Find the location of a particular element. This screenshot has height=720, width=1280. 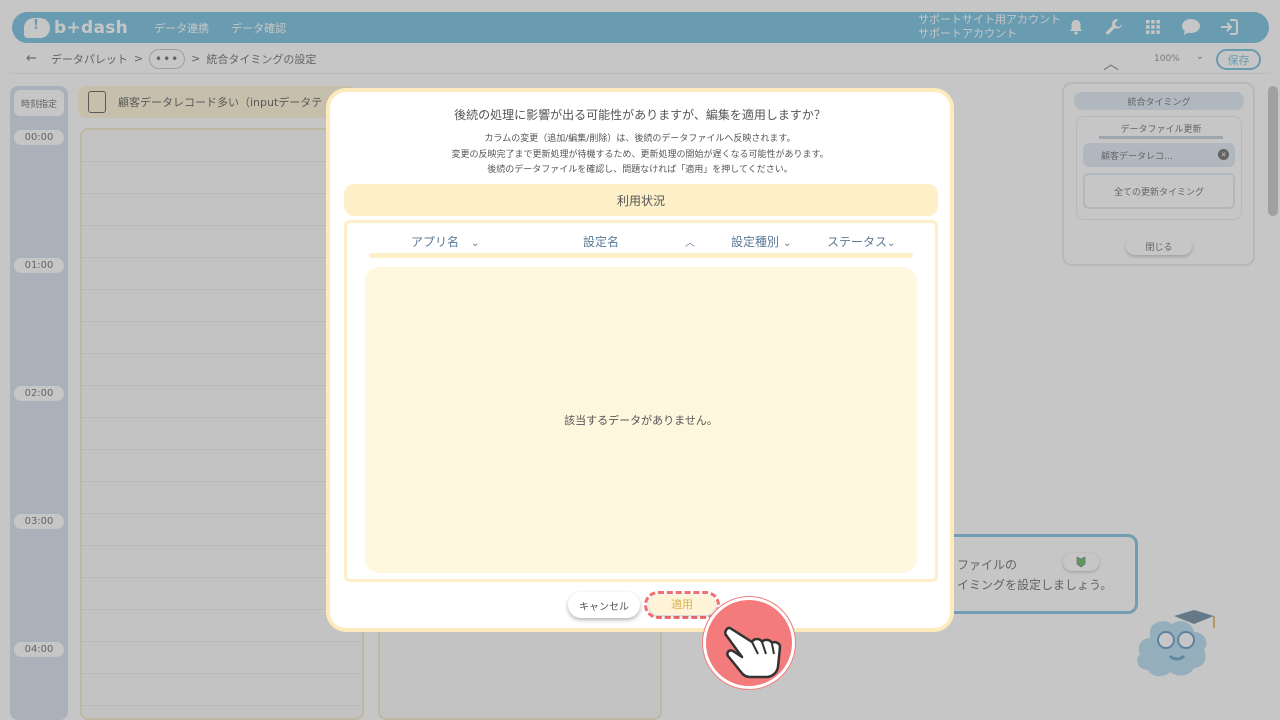

cancel-button: キャンセル is located at coordinates (604, 605).